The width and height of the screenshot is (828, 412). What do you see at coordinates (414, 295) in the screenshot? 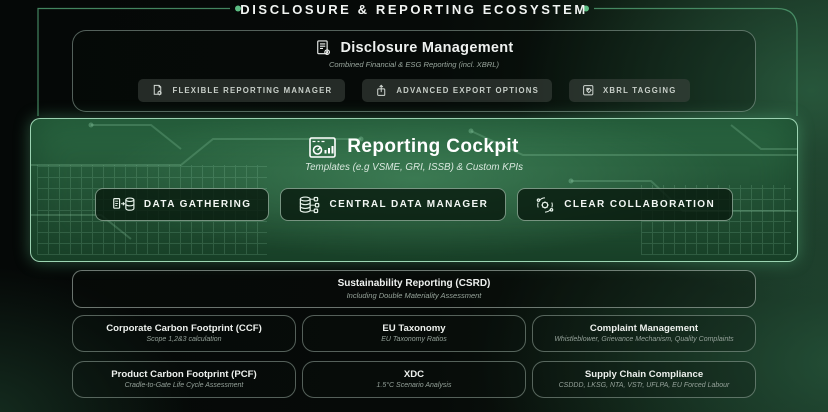
I see `csrd-subtitle: Including Double Materiality Assessment` at bounding box center [414, 295].